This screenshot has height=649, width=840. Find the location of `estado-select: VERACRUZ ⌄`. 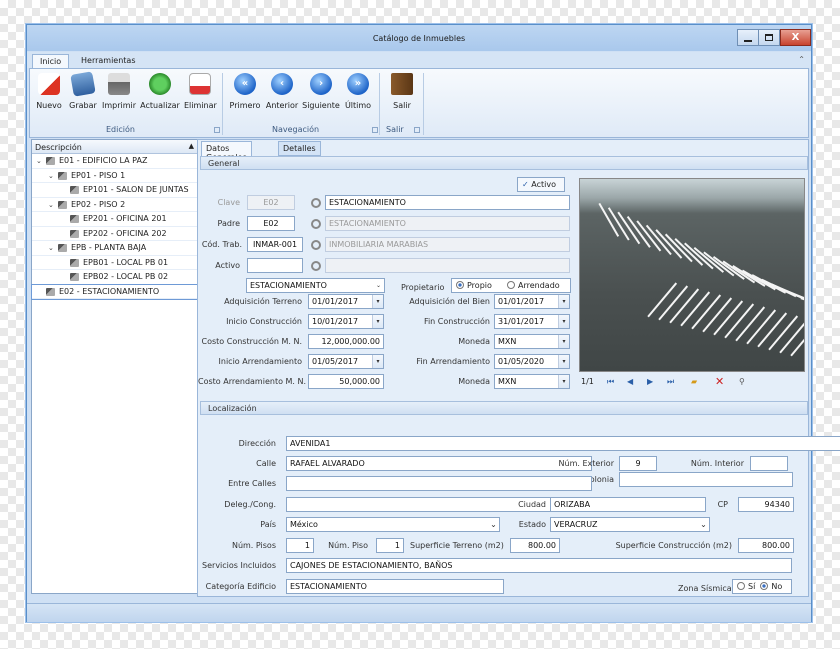

estado-select: VERACRUZ ⌄ is located at coordinates (630, 524).